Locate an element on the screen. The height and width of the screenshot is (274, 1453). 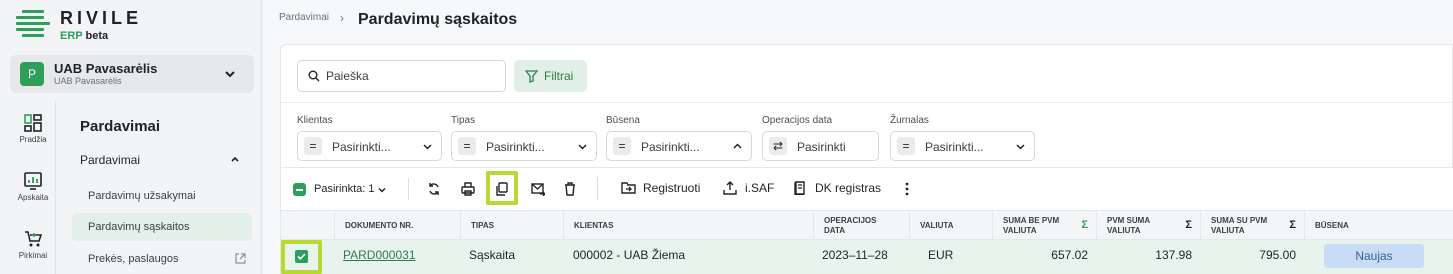
header-checkbox-cell is located at coordinates (307, 225).